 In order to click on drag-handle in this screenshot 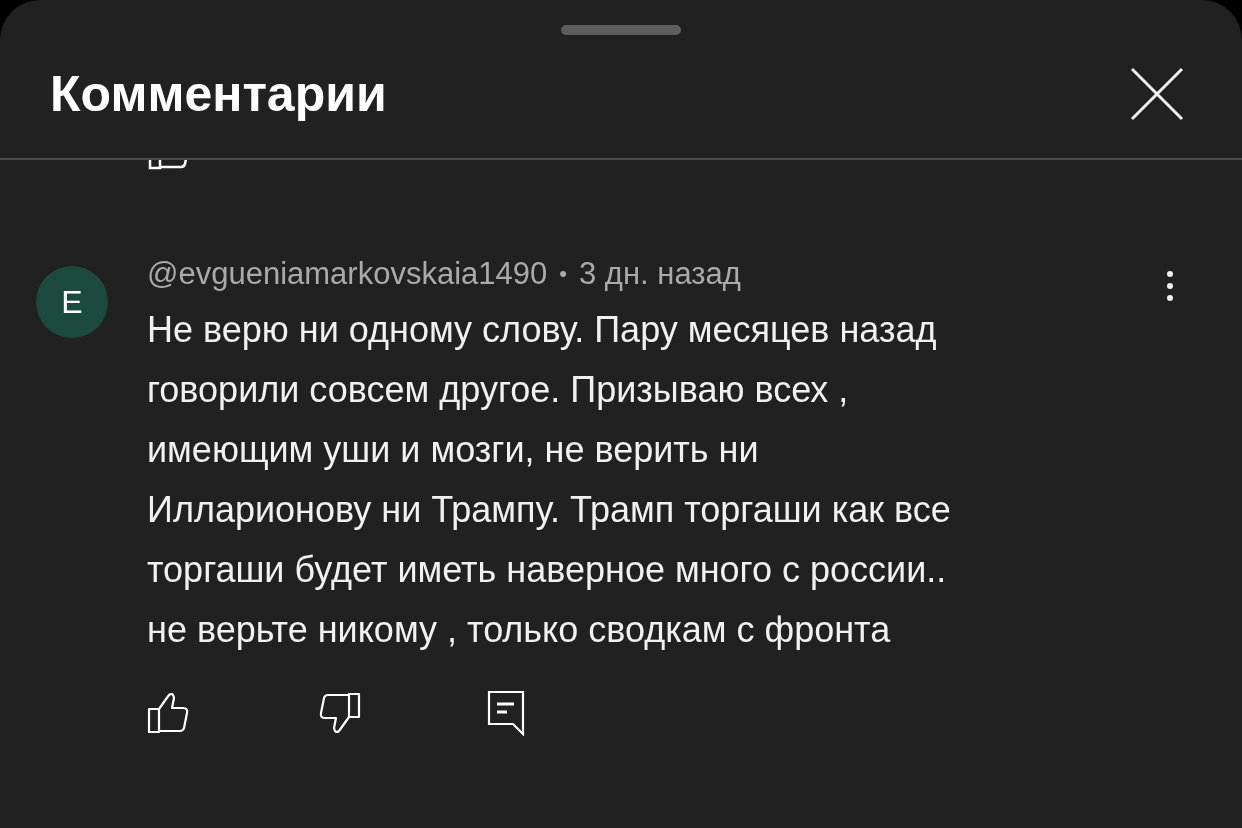, I will do `click(621, 30)`.